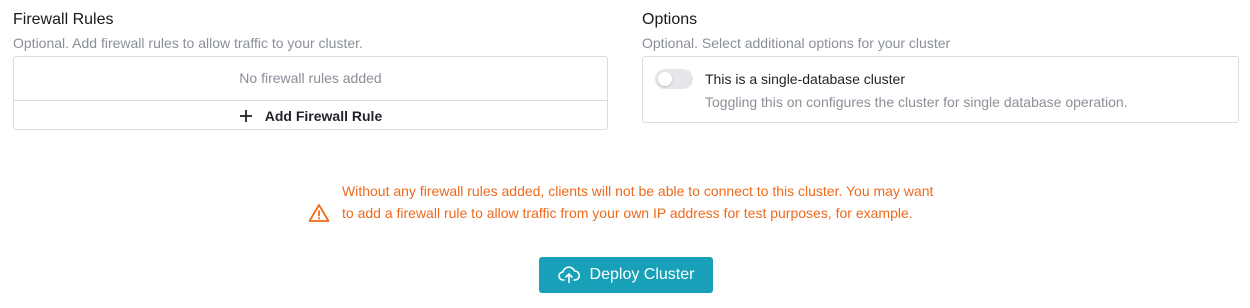 This screenshot has width=1250, height=308. Describe the element at coordinates (665, 79) in the screenshot. I see `toggle-knob` at that location.